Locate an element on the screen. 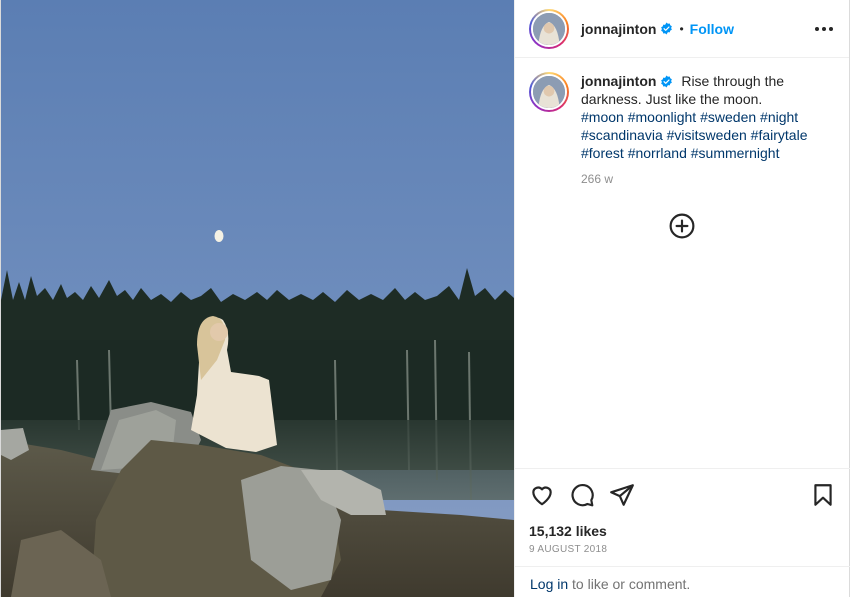 The width and height of the screenshot is (854, 597). action-bar: 15,132 likes 9 AUGUST 2018 is located at coordinates (682, 511).